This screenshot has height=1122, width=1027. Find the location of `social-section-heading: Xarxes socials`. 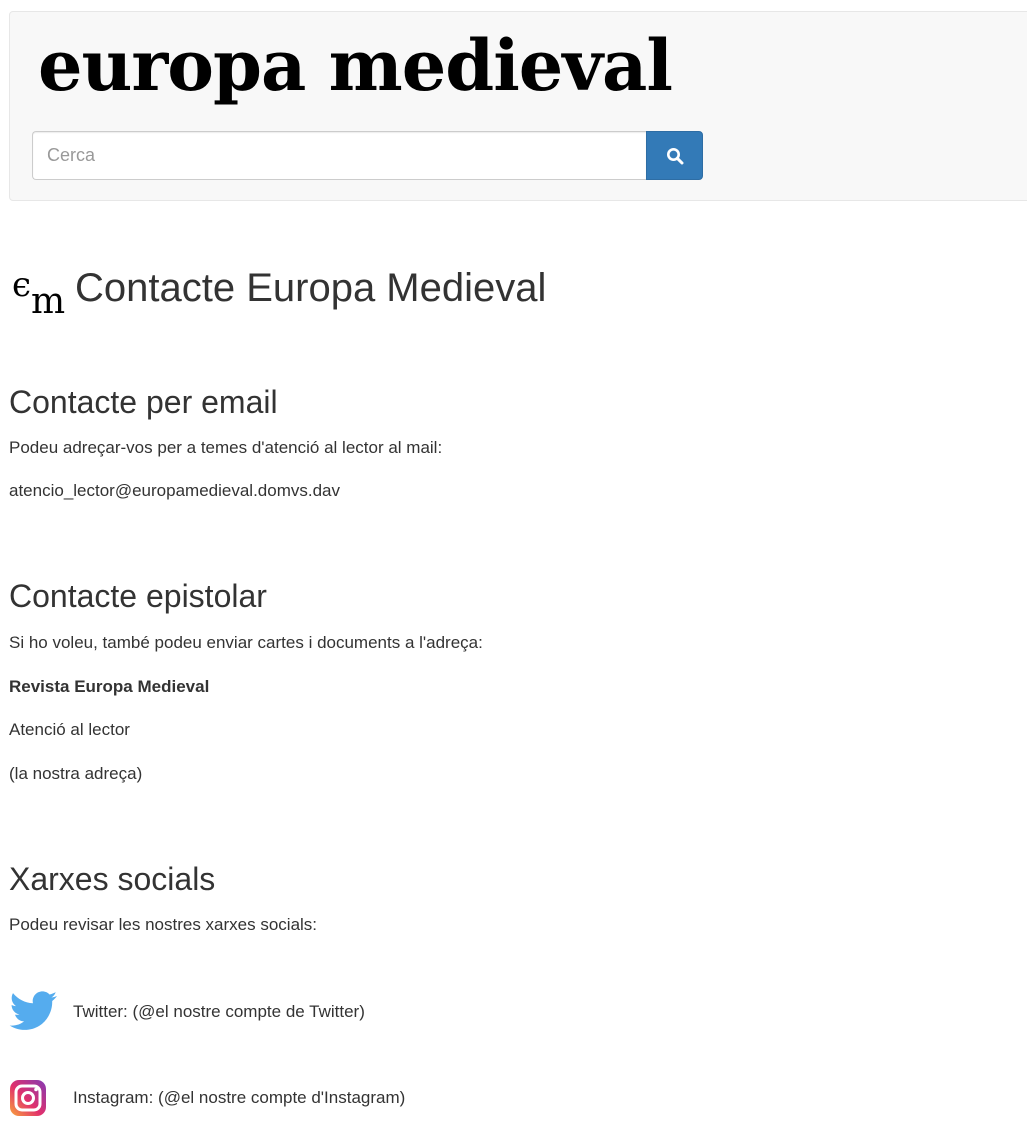

social-section-heading: Xarxes socials is located at coordinates (112, 879).